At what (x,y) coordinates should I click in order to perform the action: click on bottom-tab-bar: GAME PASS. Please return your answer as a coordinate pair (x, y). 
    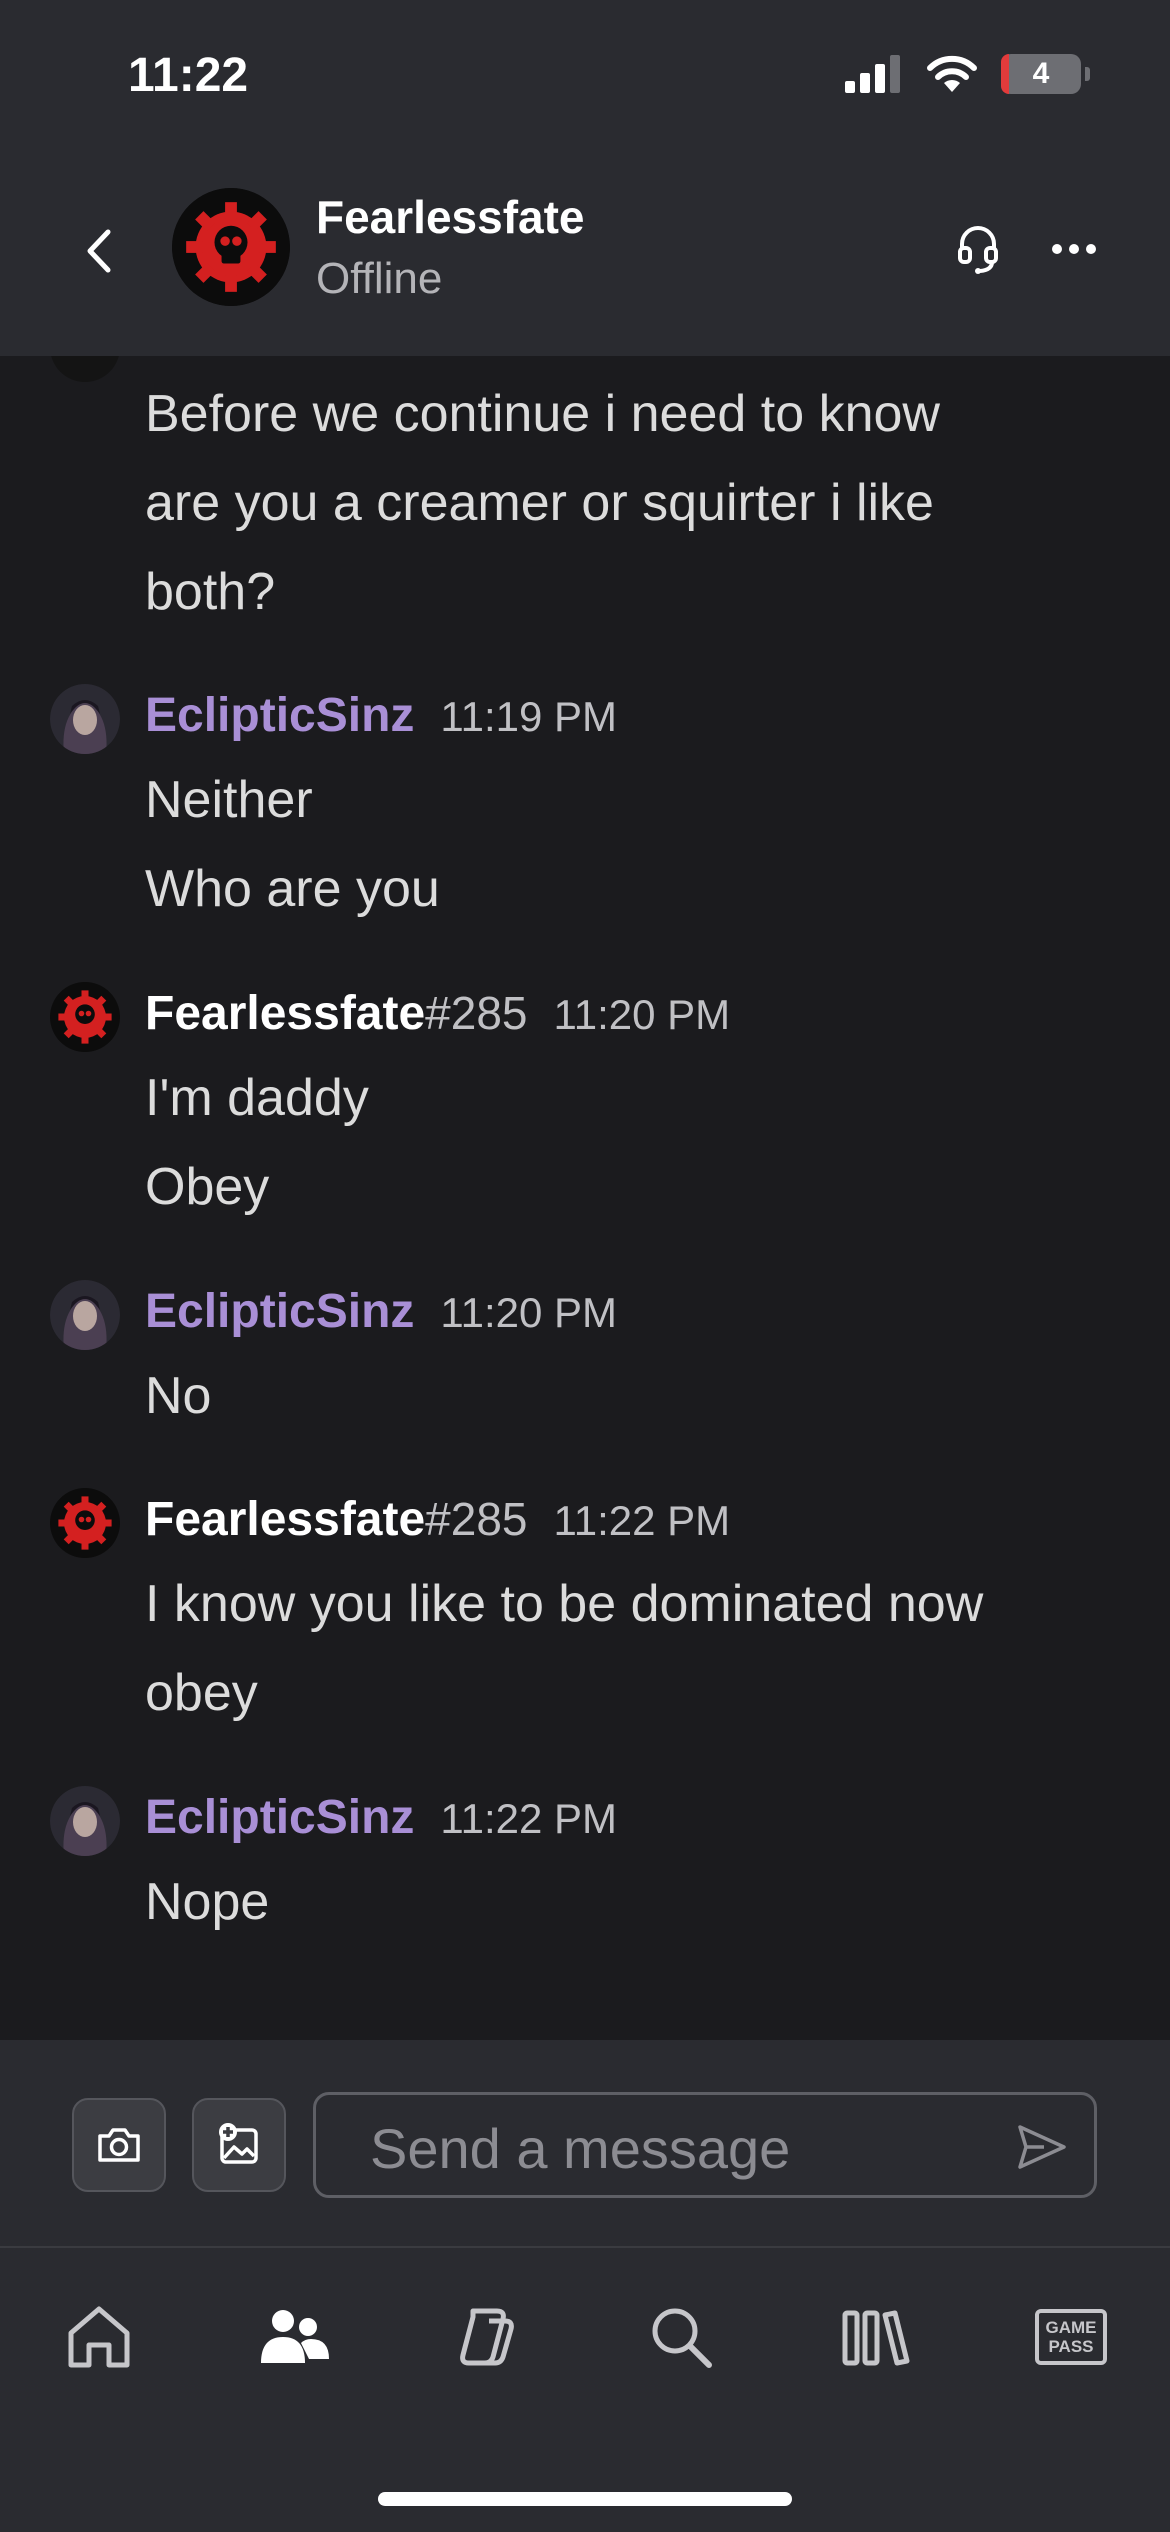
    Looking at the image, I should click on (585, 2390).